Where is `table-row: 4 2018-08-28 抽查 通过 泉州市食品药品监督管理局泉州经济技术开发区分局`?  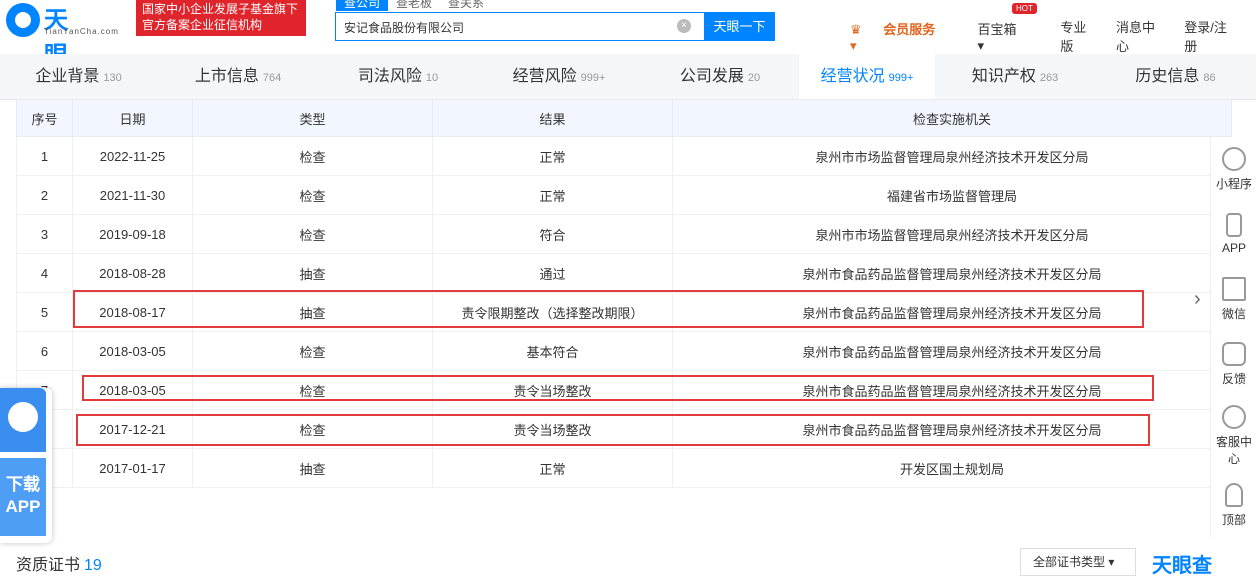
table-row: 4 2018-08-28 抽查 通过 泉州市食品药品监督管理局泉州经济技术开发区分局 is located at coordinates (624, 273).